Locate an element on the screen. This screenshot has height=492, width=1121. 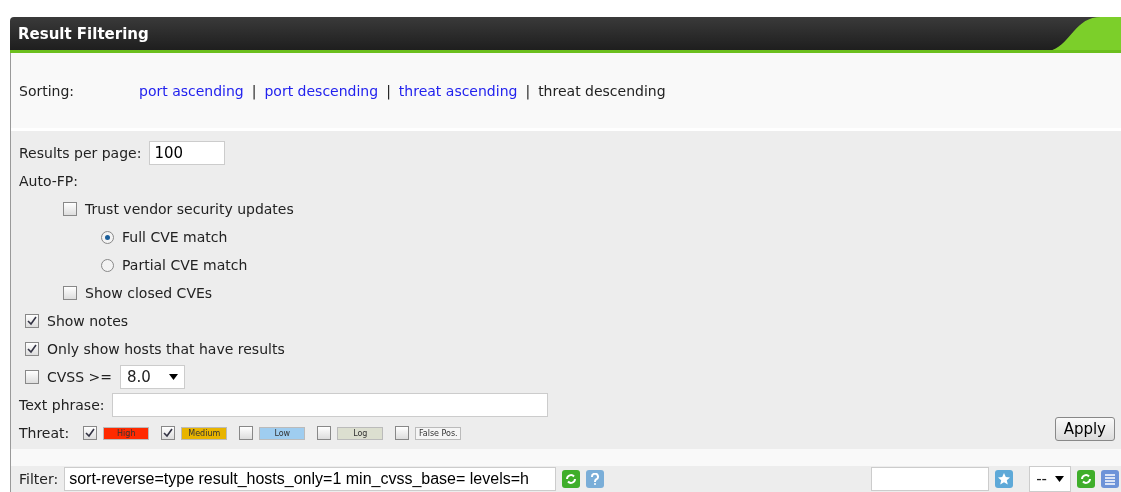
filter-select: -- is located at coordinates (1050, 479).